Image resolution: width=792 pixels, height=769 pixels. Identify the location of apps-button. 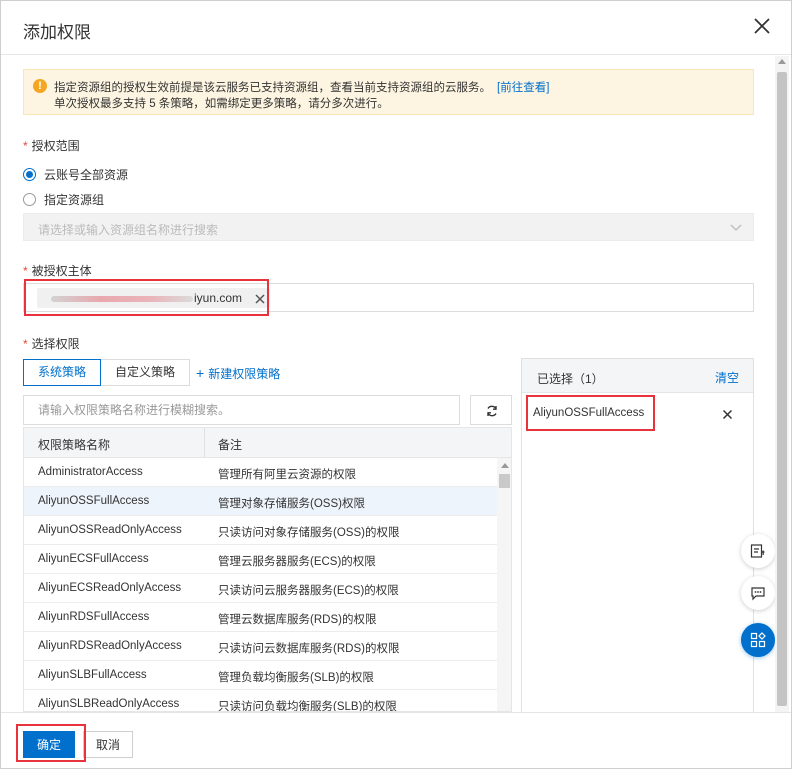
(758, 640).